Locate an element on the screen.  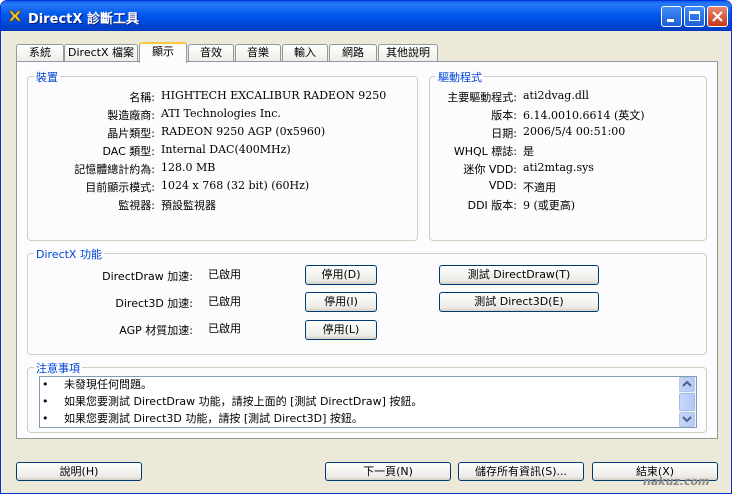
driver-ddi-label: DDI 版本: is located at coordinates (492, 205).